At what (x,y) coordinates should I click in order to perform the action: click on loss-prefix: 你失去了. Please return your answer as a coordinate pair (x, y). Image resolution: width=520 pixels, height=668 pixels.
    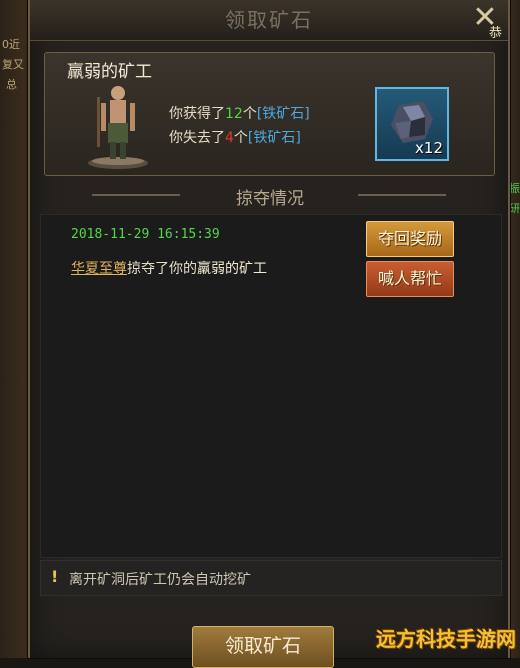
    Looking at the image, I should click on (197, 138).